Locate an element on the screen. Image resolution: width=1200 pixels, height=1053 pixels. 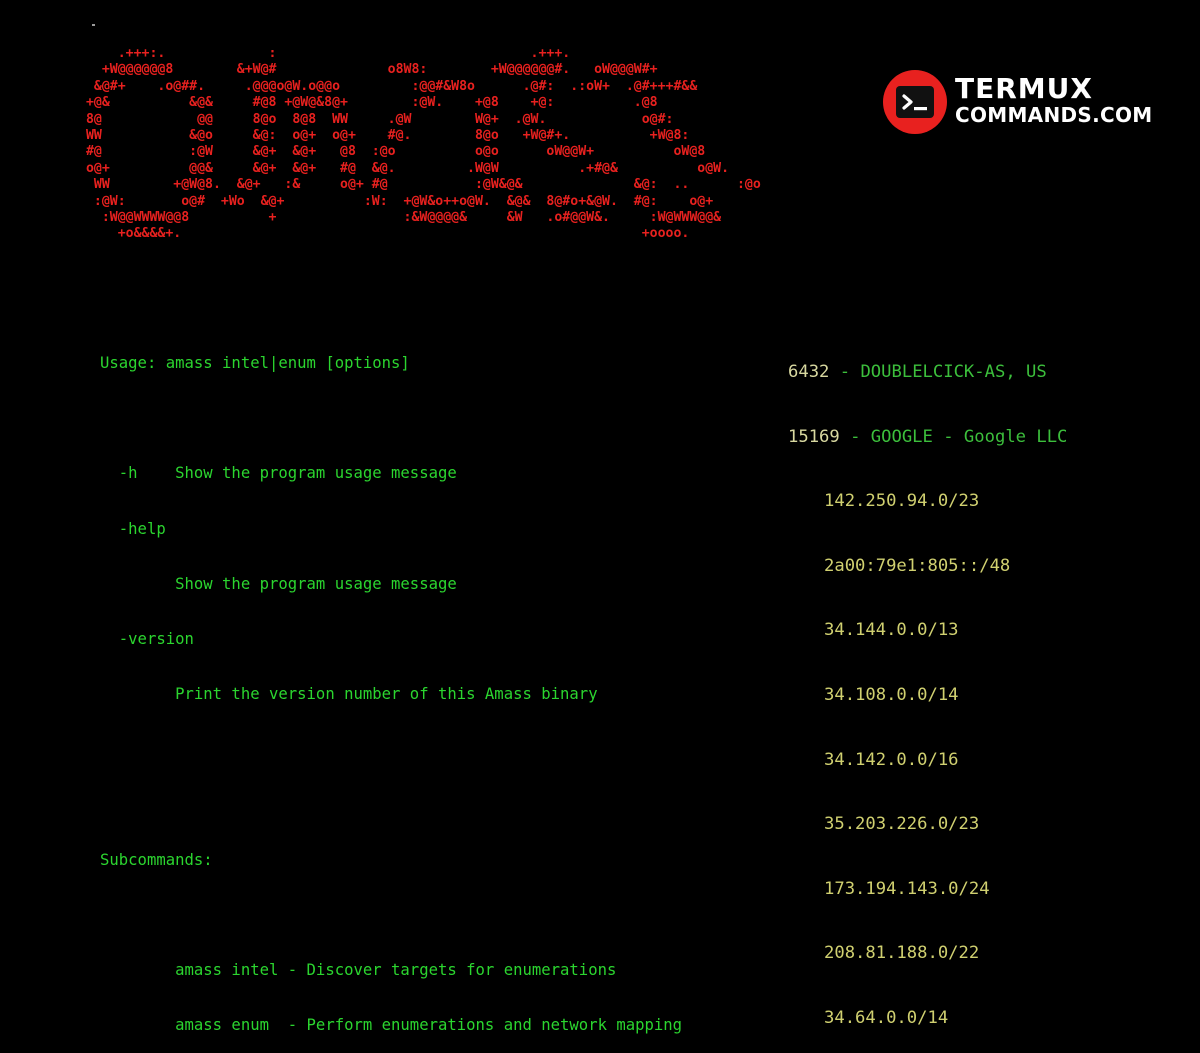
option-help-description: Show the program usage message is located at coordinates (278, 583).